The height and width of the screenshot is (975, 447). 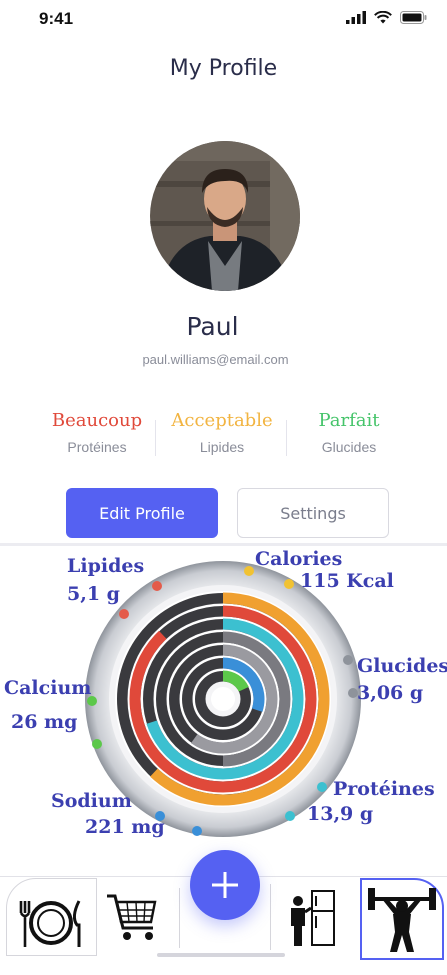 I want to click on stat-proteines: Beaucoup Protéines, so click(x=97, y=432).